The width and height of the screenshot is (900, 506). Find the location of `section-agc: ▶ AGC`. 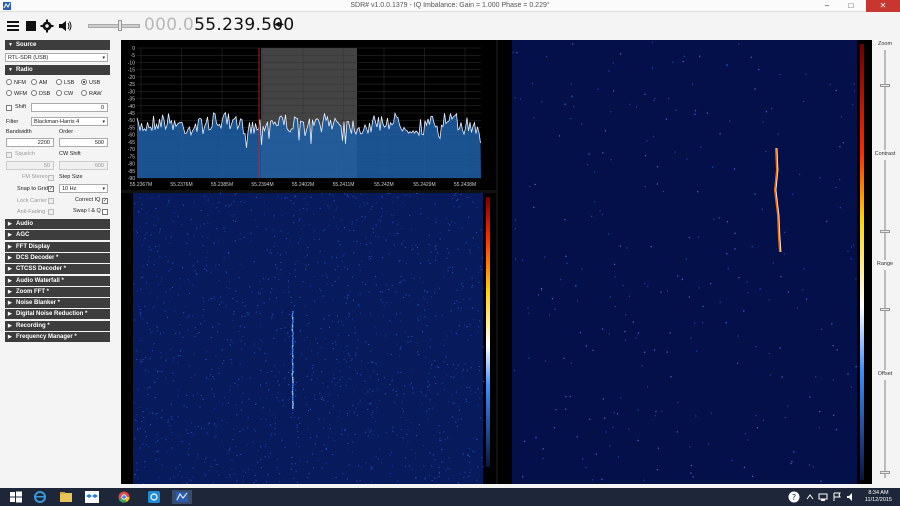

section-agc: ▶ AGC is located at coordinates (57, 235).